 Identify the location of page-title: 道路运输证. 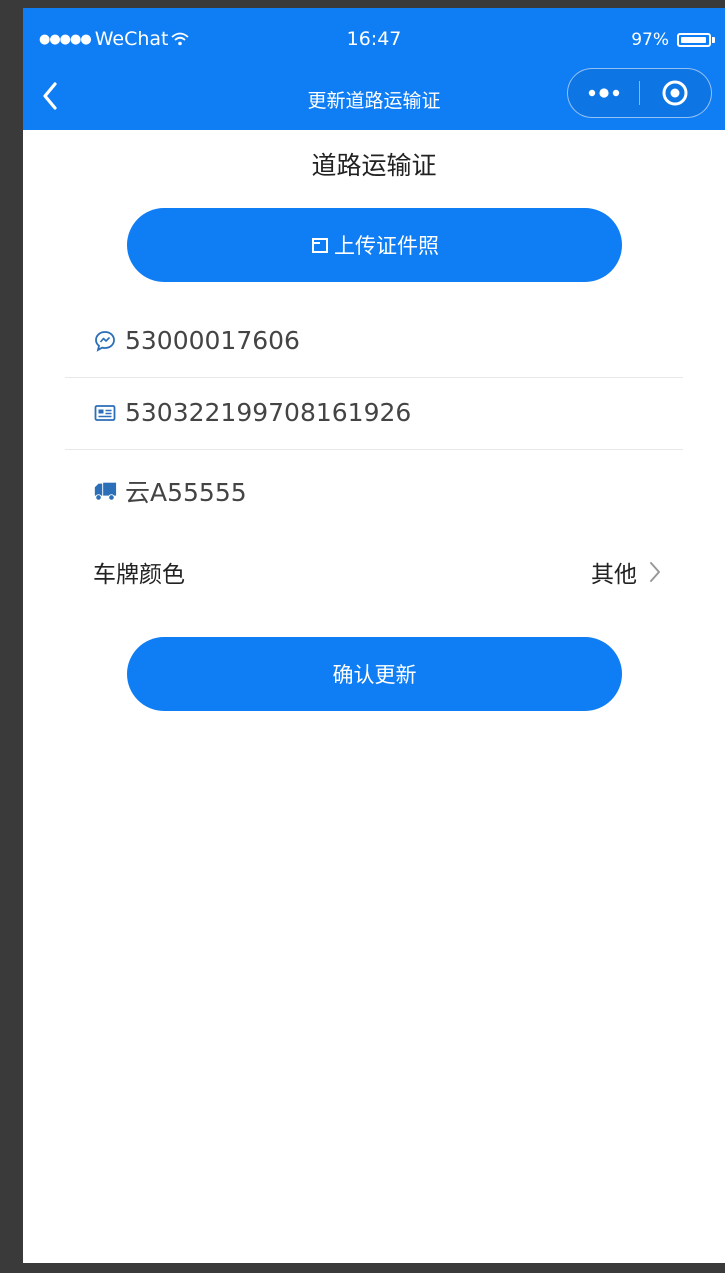
(374, 165).